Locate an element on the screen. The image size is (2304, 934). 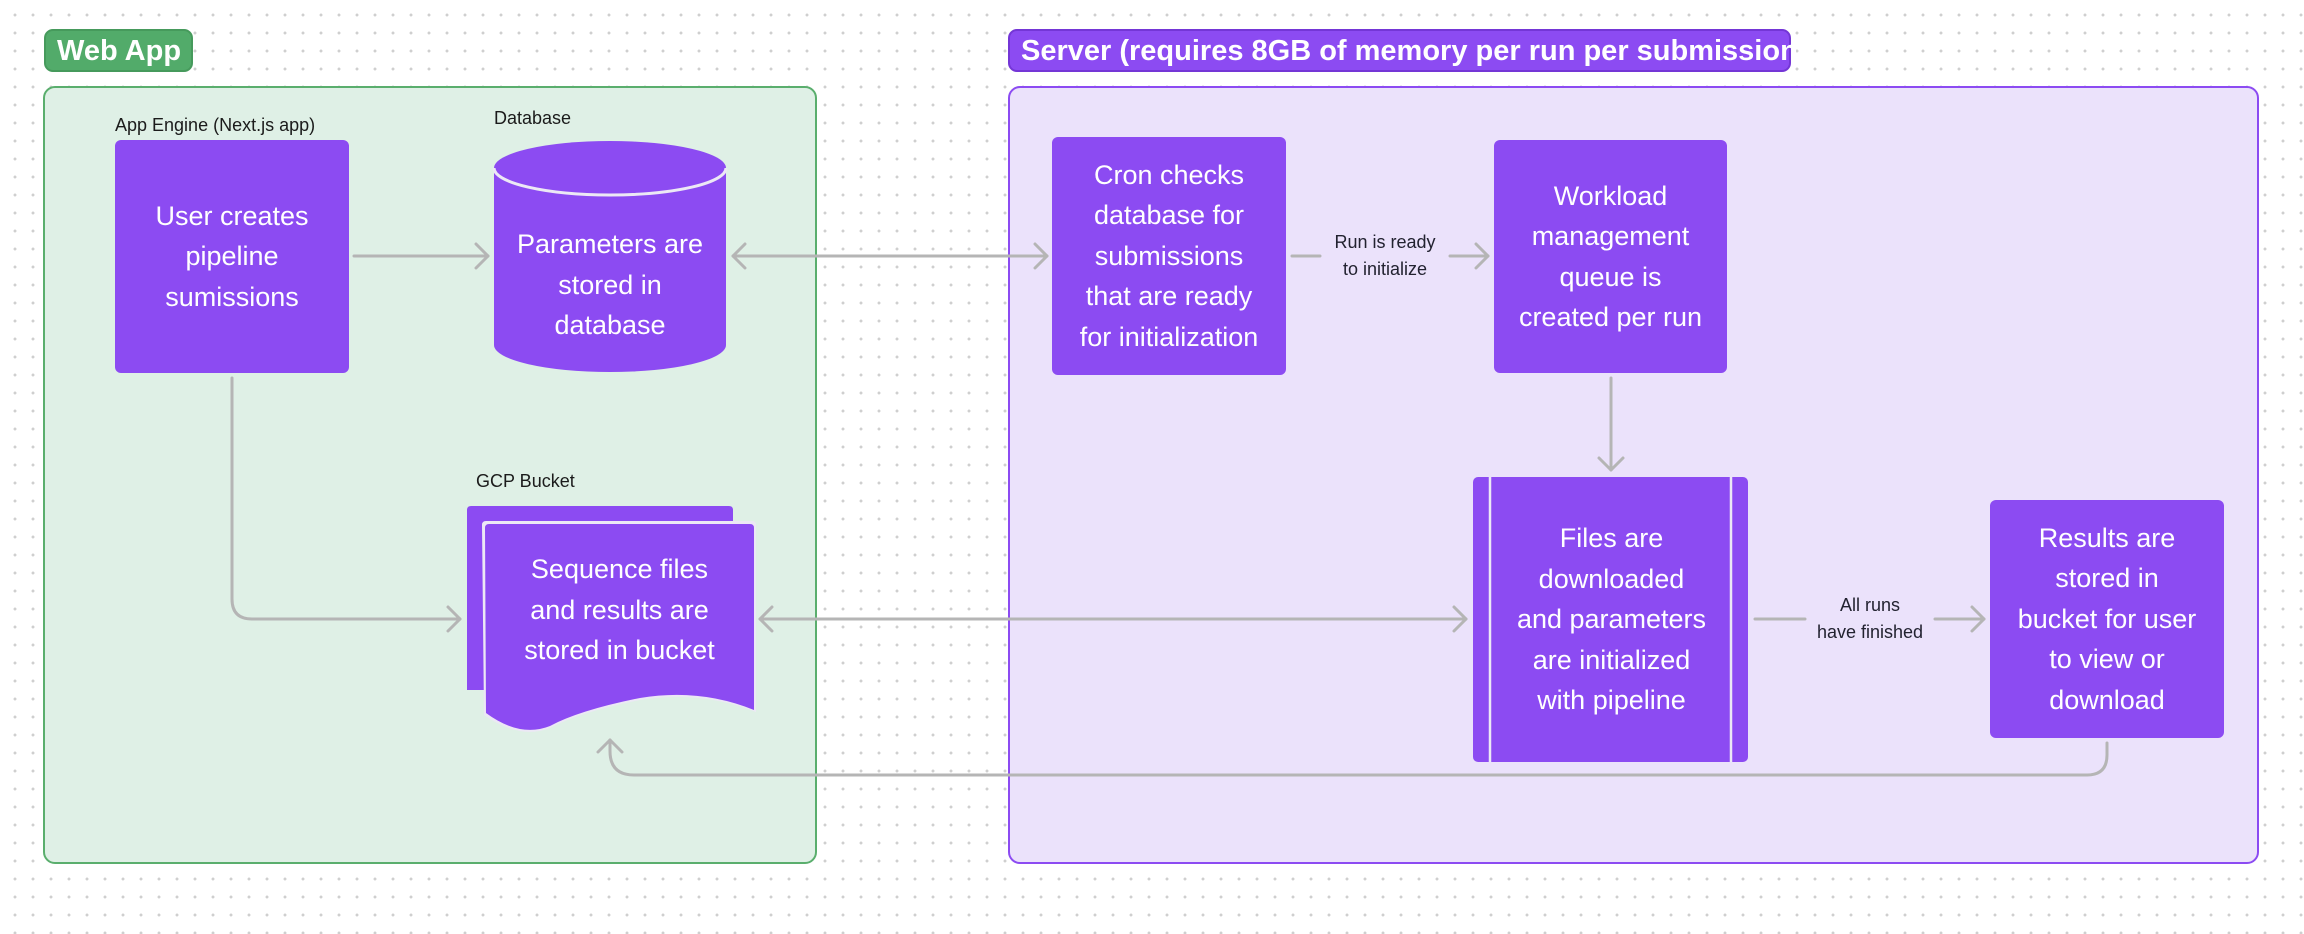
edge-appengine-to-bucket is located at coordinates (346, 504).